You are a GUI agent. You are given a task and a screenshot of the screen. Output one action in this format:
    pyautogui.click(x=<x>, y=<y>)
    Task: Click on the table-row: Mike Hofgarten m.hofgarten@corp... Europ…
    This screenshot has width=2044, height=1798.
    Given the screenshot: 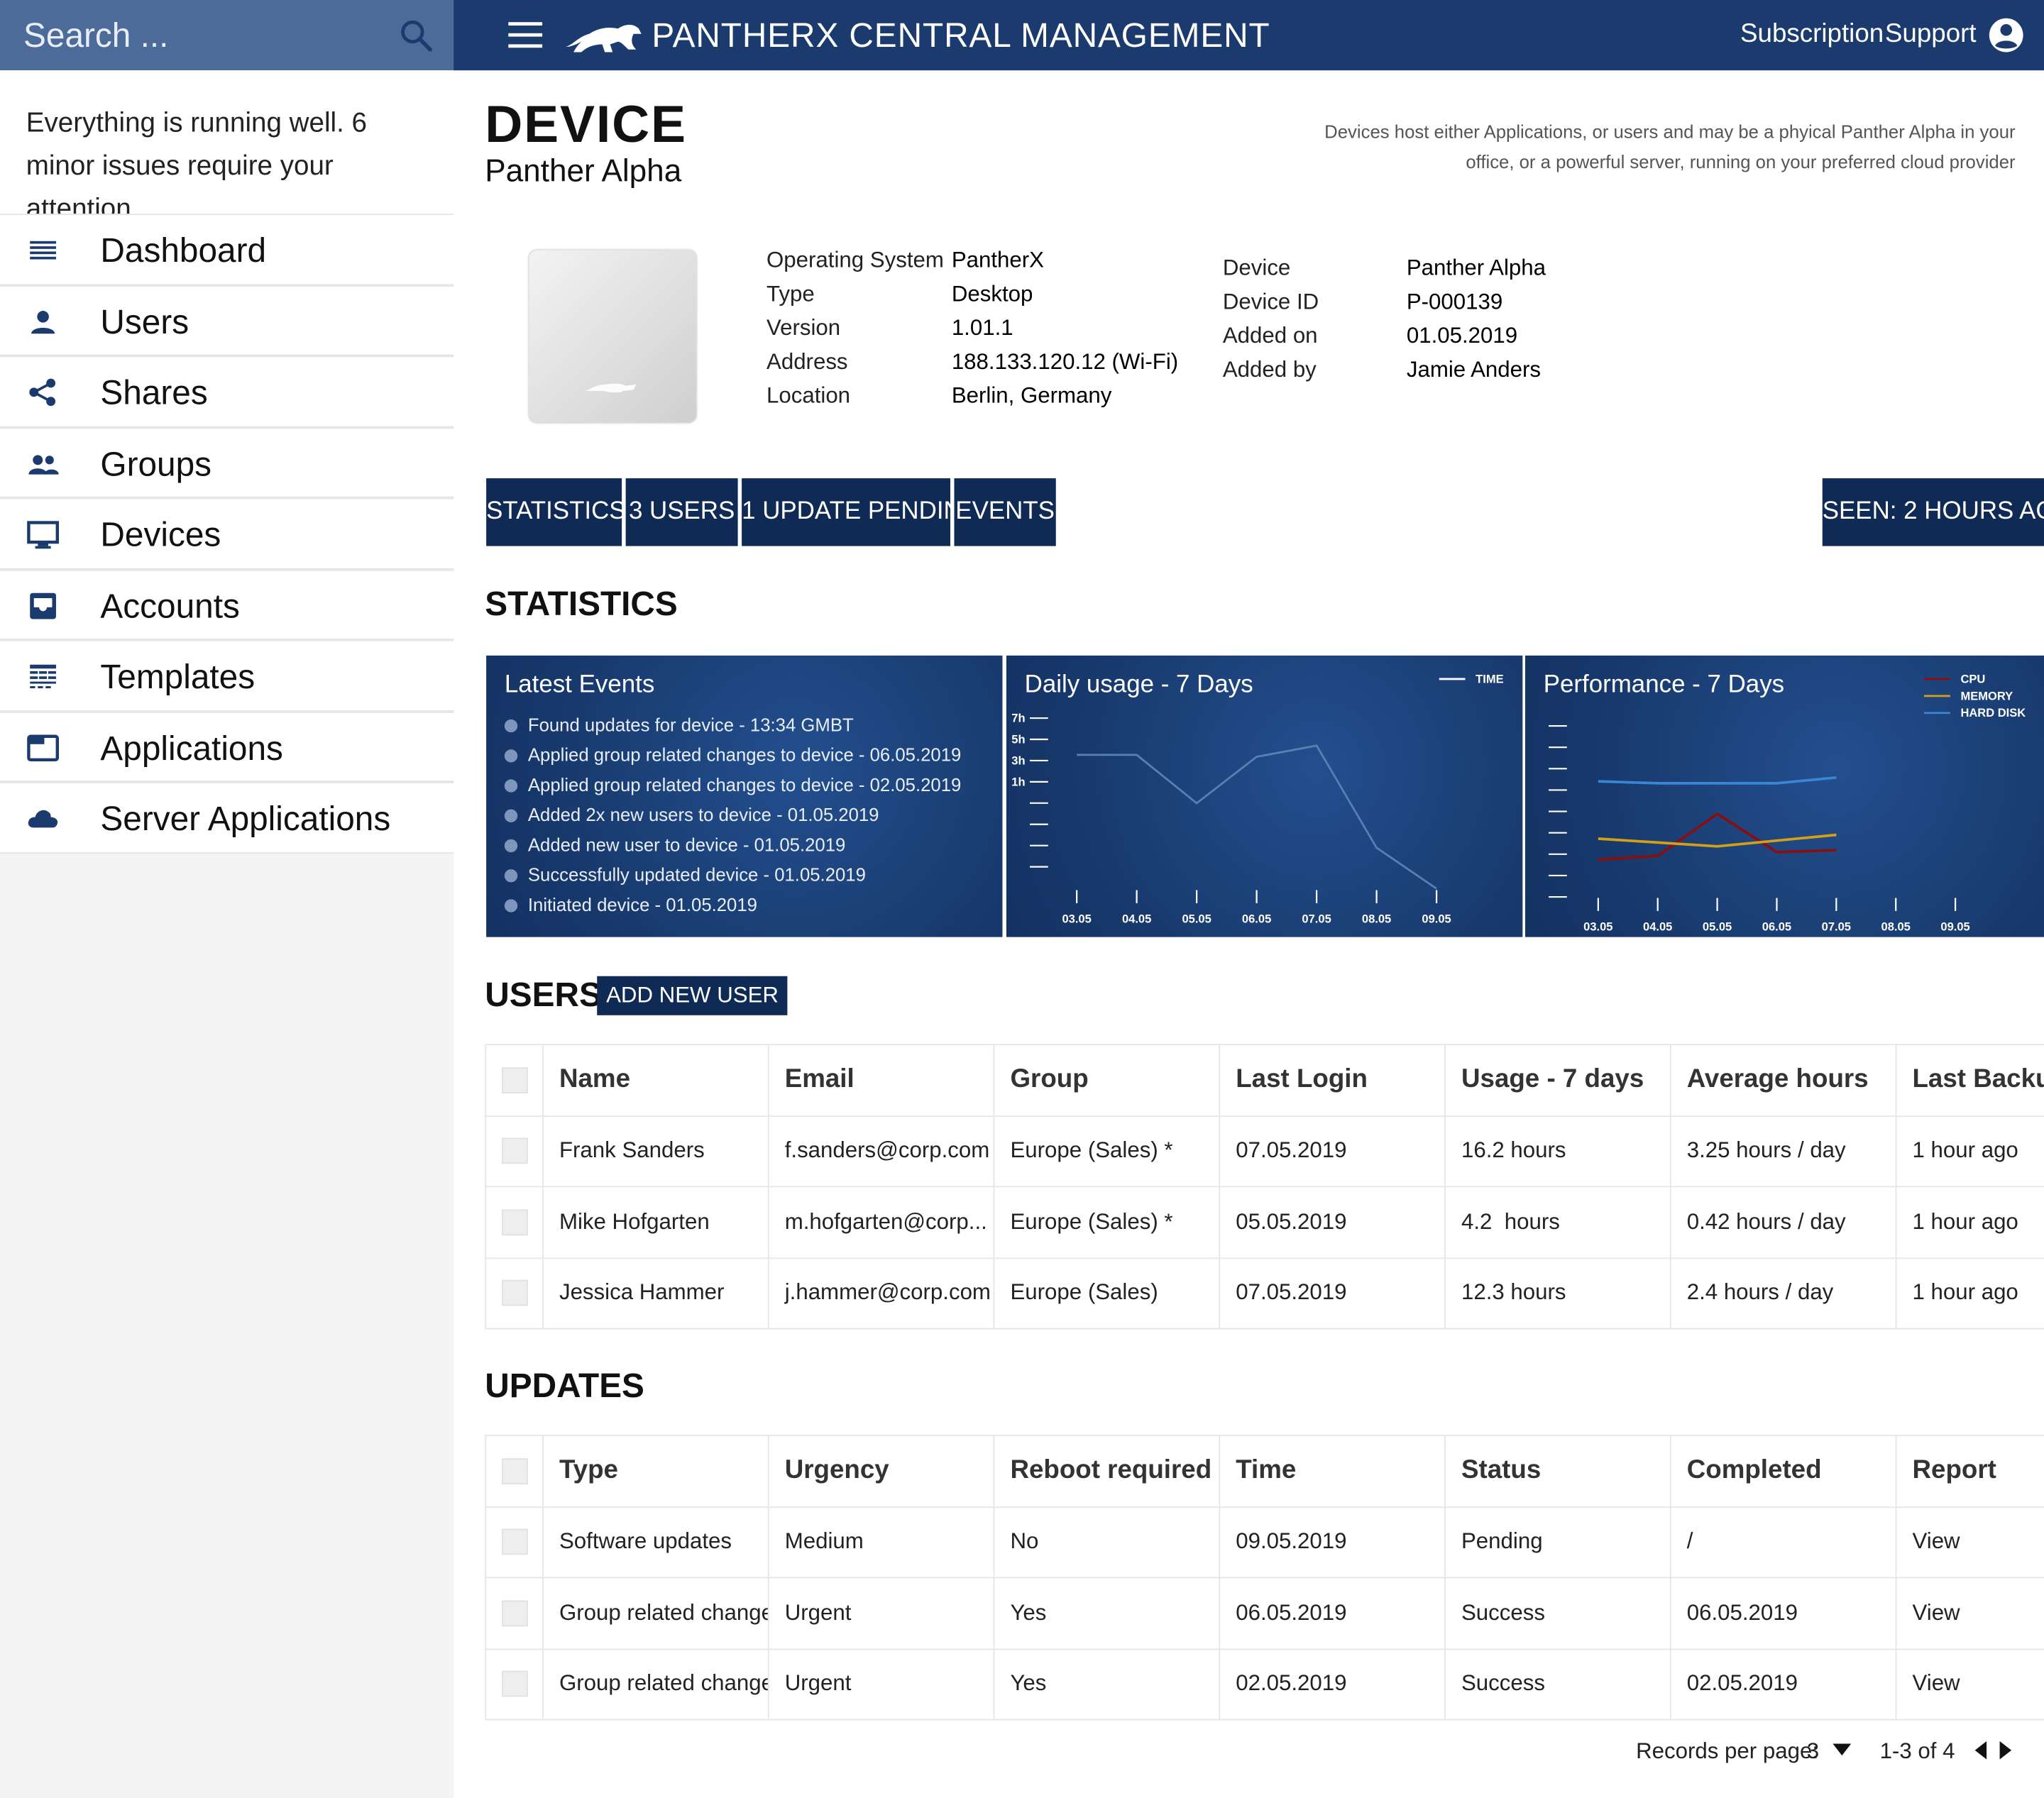 What is the action you would take?
    pyautogui.click(x=1264, y=1222)
    